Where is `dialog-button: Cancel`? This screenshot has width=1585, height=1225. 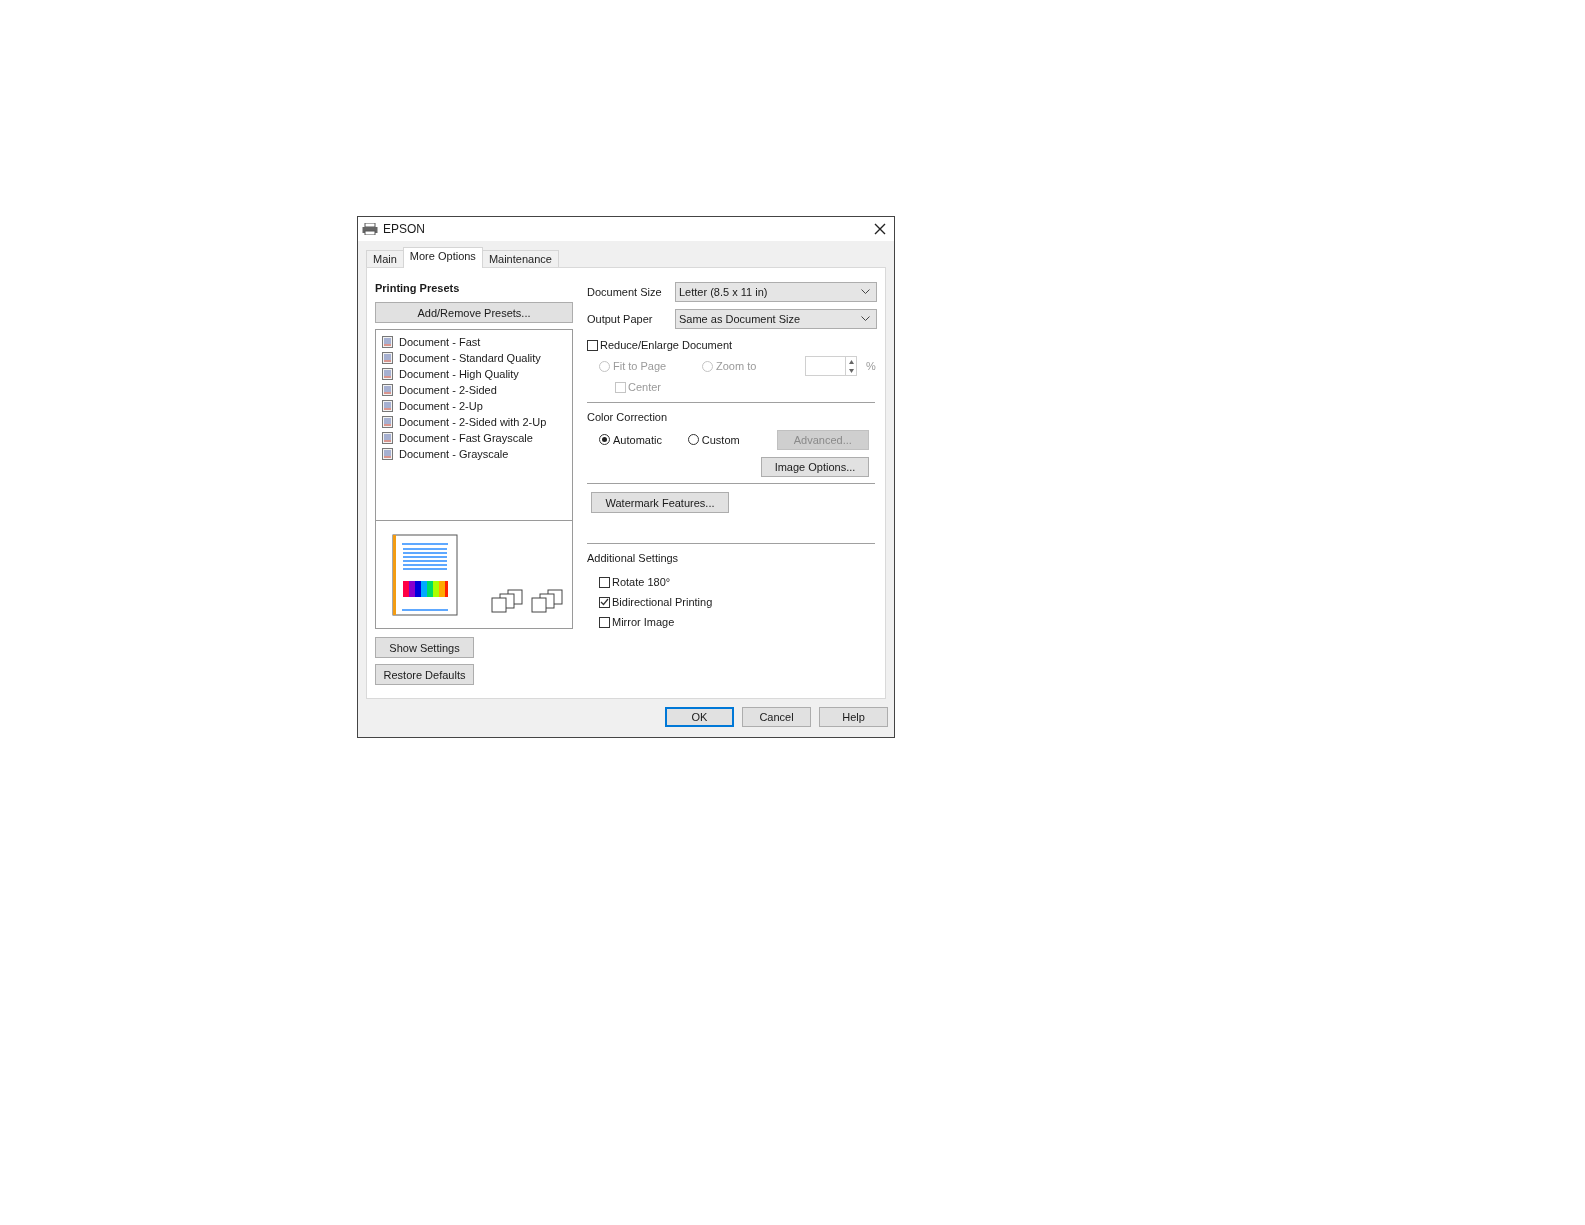 dialog-button: Cancel is located at coordinates (776, 717).